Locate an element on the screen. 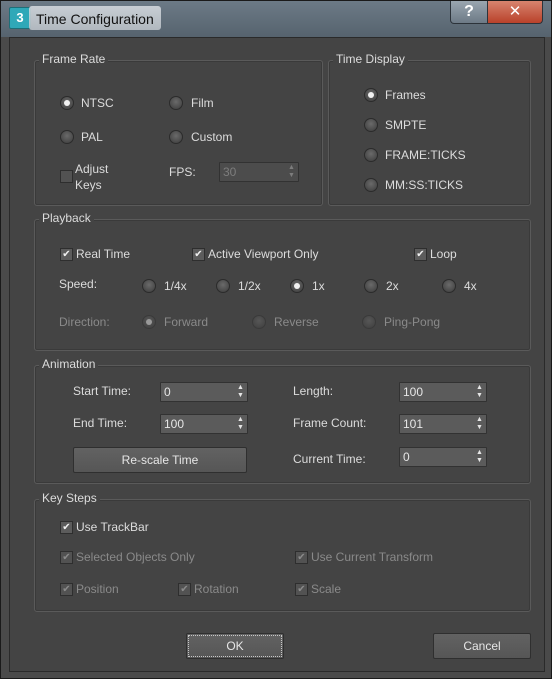  loop-label: Loop is located at coordinates (443, 254).